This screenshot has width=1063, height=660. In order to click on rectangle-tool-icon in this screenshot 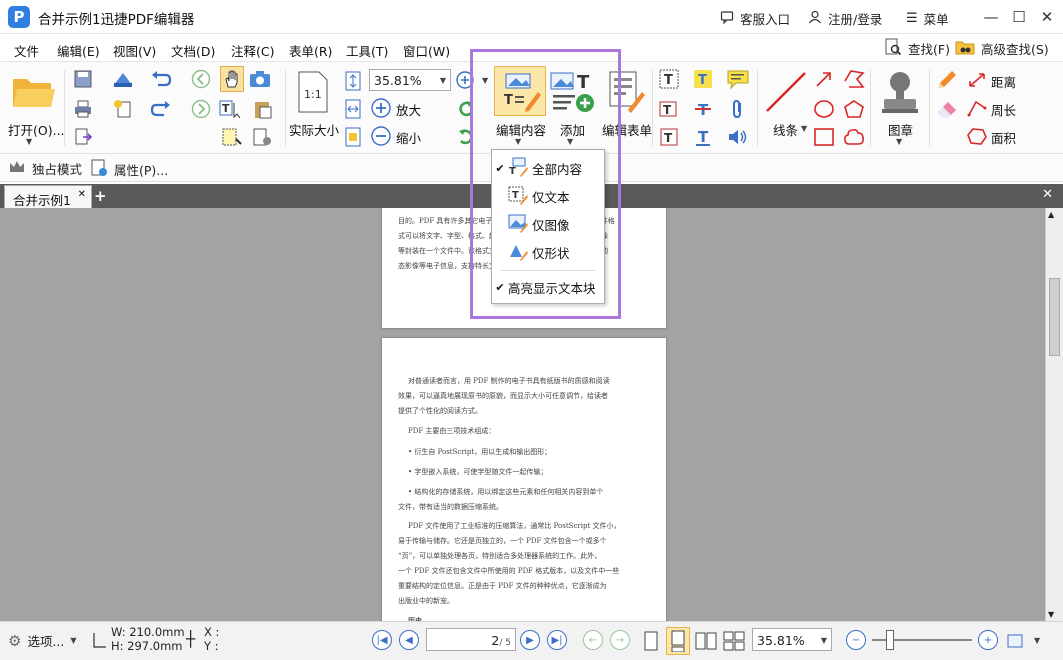, I will do `click(824, 137)`.